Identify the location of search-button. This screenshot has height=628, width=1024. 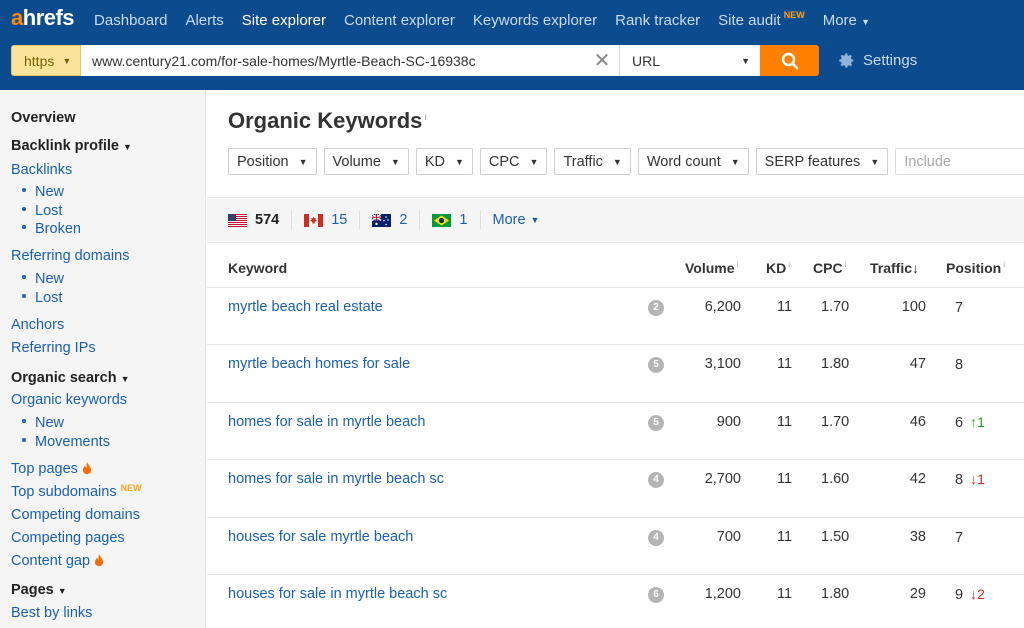
(789, 60).